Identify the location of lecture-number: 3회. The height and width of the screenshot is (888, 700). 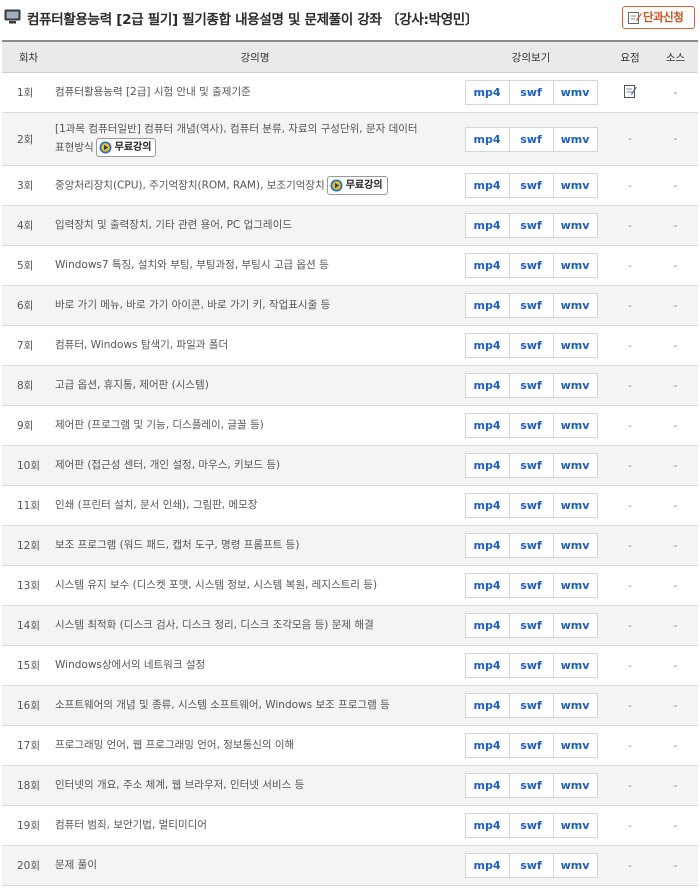
(28, 185).